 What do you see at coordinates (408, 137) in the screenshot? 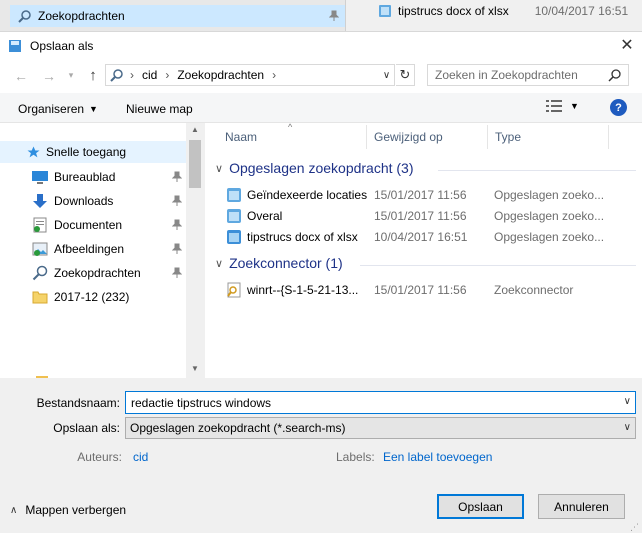
I see `column-header-modified: Gewijzigd op` at bounding box center [408, 137].